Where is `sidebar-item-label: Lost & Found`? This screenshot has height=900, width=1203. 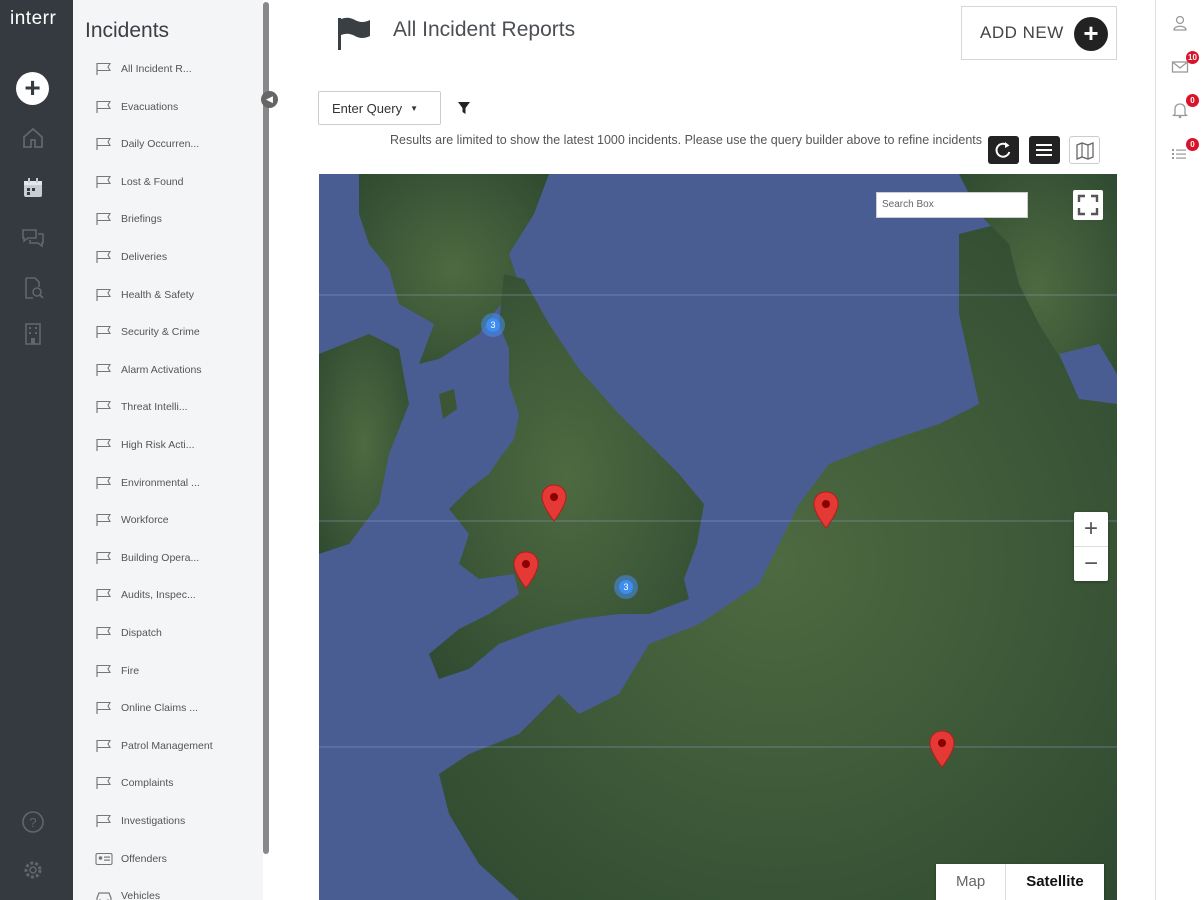 sidebar-item-label: Lost & Found is located at coordinates (152, 181).